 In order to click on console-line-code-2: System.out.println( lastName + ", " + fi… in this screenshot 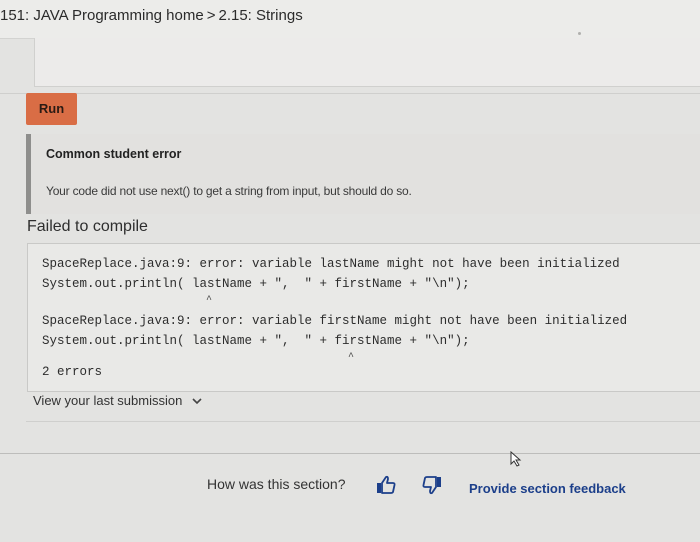, I will do `click(256, 341)`.